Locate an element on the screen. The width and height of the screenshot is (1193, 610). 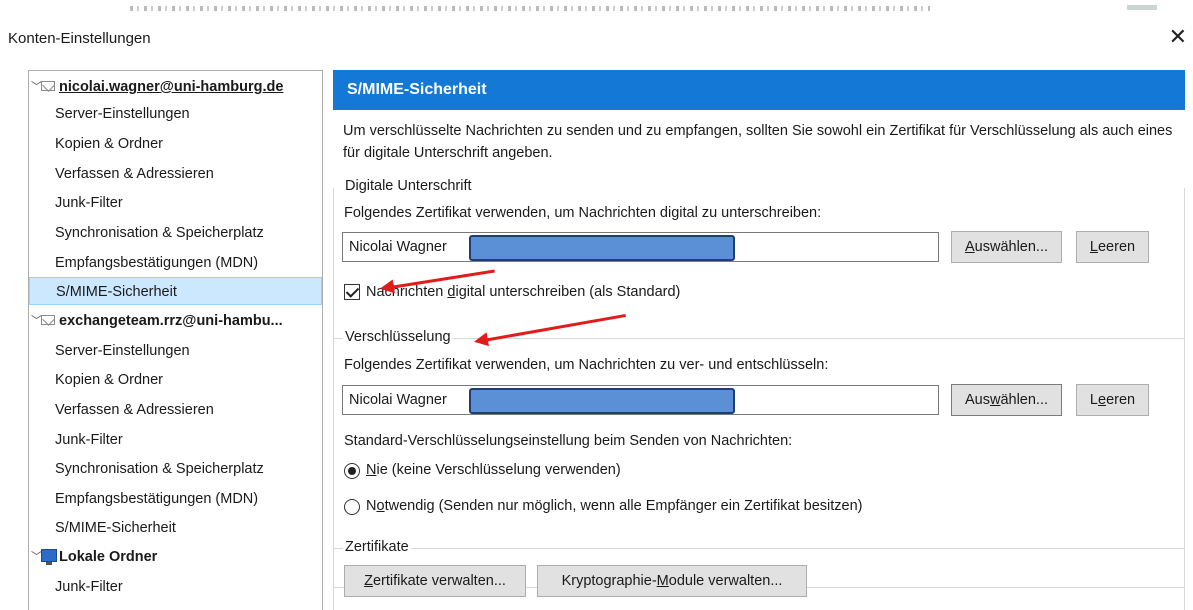
computer-icon is located at coordinates (49, 557).